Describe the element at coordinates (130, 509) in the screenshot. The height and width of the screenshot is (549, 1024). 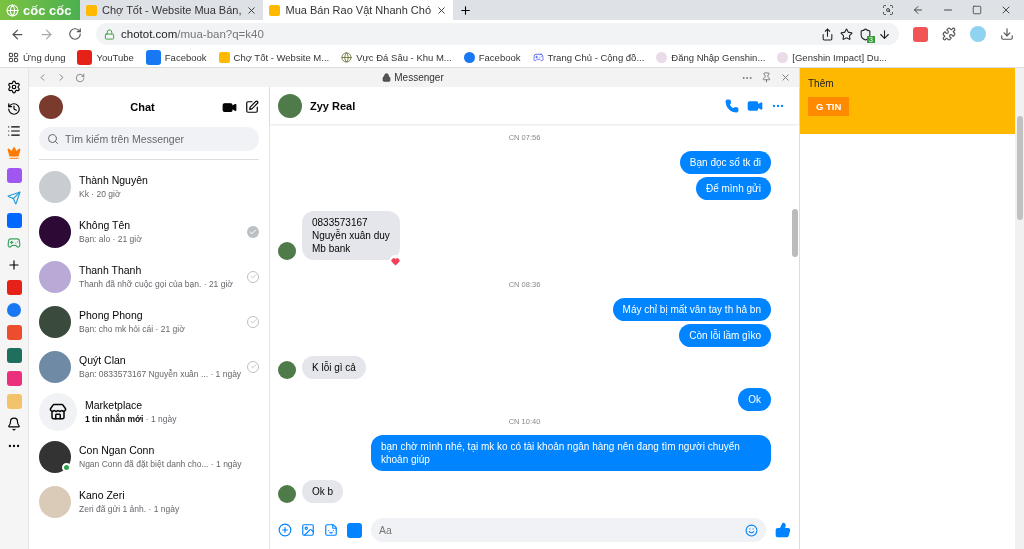
I see `message-preview: Zeri đã gửi 1 ảnh. · 1 ngày` at that location.